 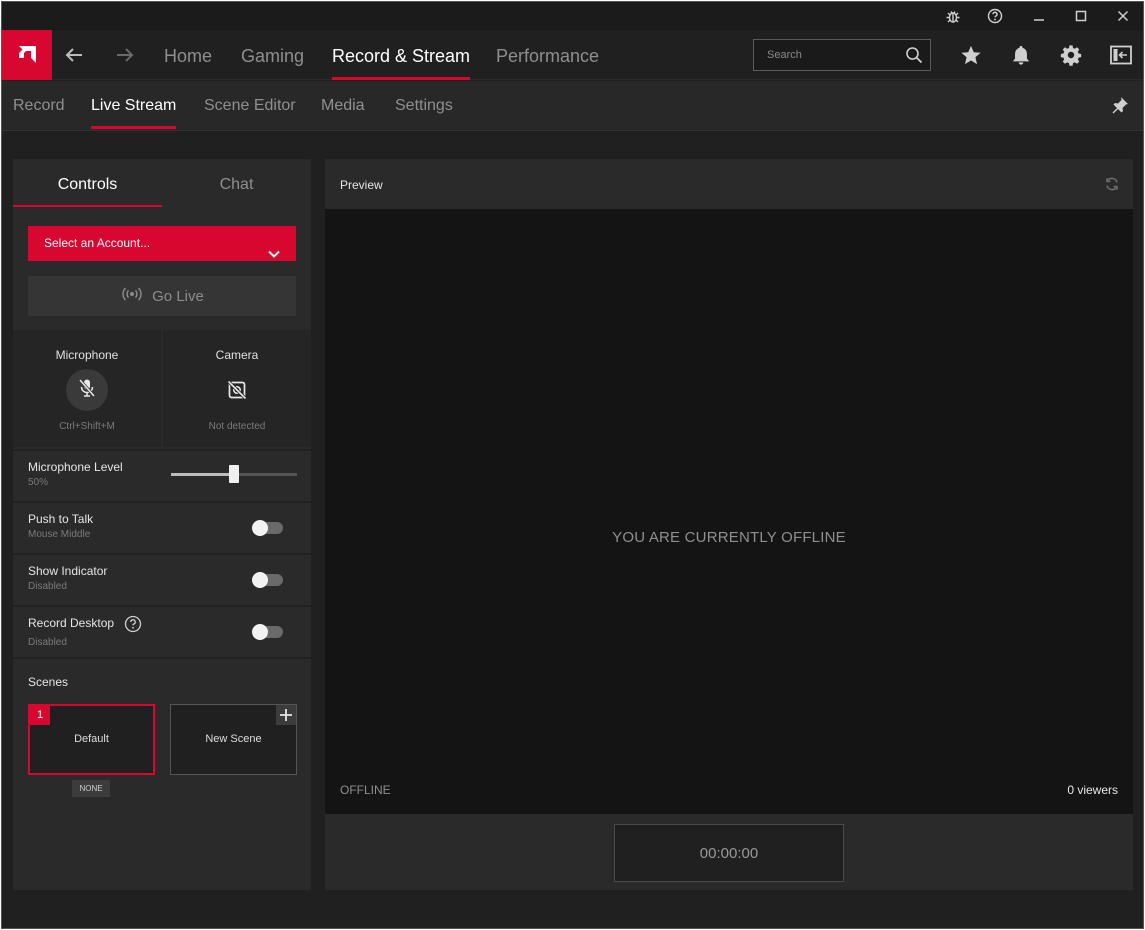 I want to click on scene-card-default: 1 Default, so click(x=91, y=739).